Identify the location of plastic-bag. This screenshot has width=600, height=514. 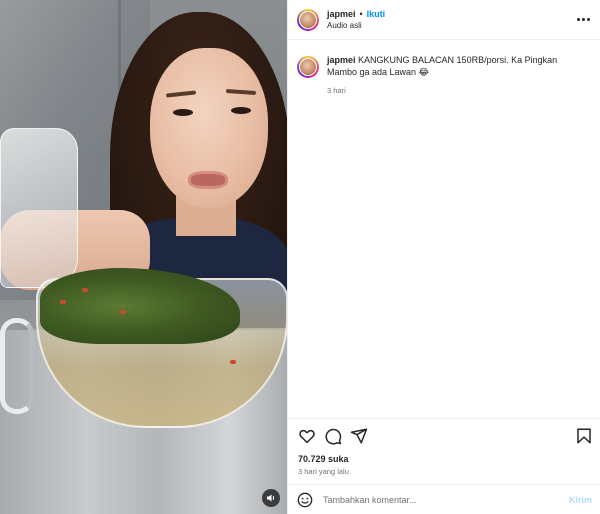
(39, 208).